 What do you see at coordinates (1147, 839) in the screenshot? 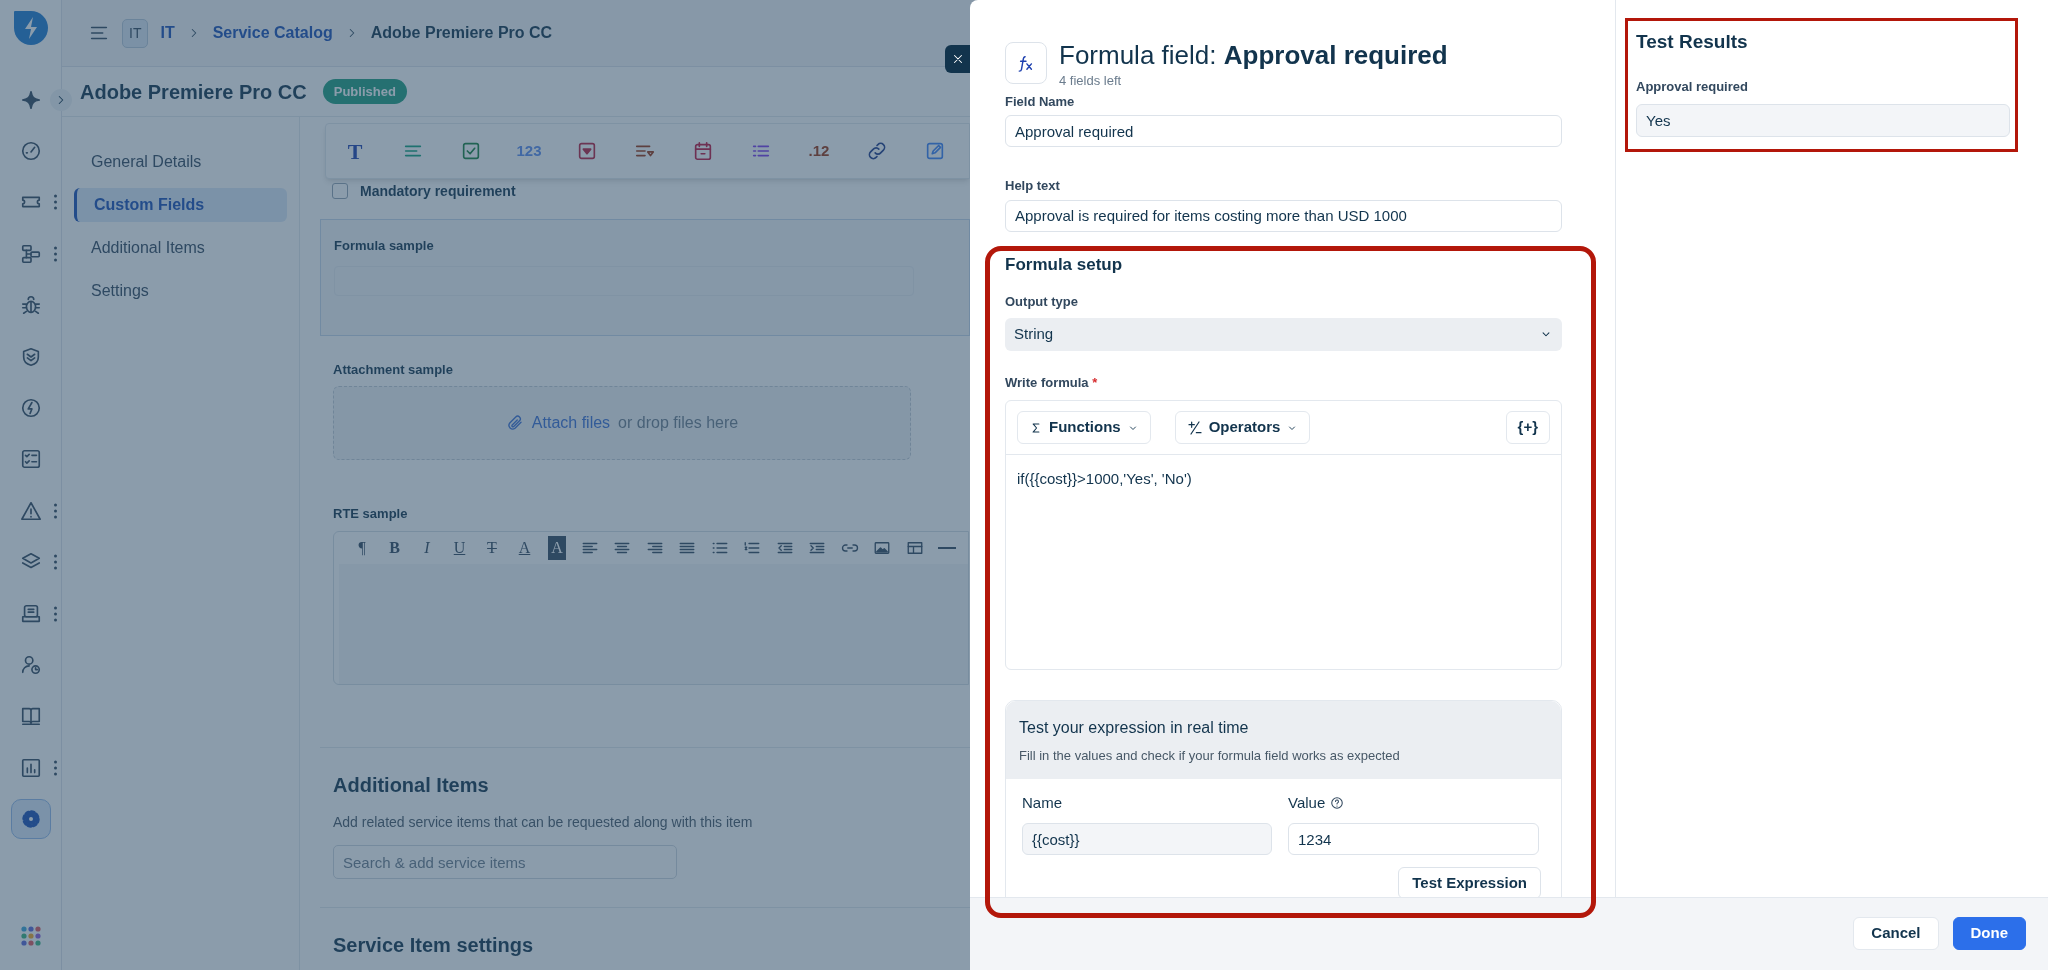
I see `variable-name-field: {{cost}}` at bounding box center [1147, 839].